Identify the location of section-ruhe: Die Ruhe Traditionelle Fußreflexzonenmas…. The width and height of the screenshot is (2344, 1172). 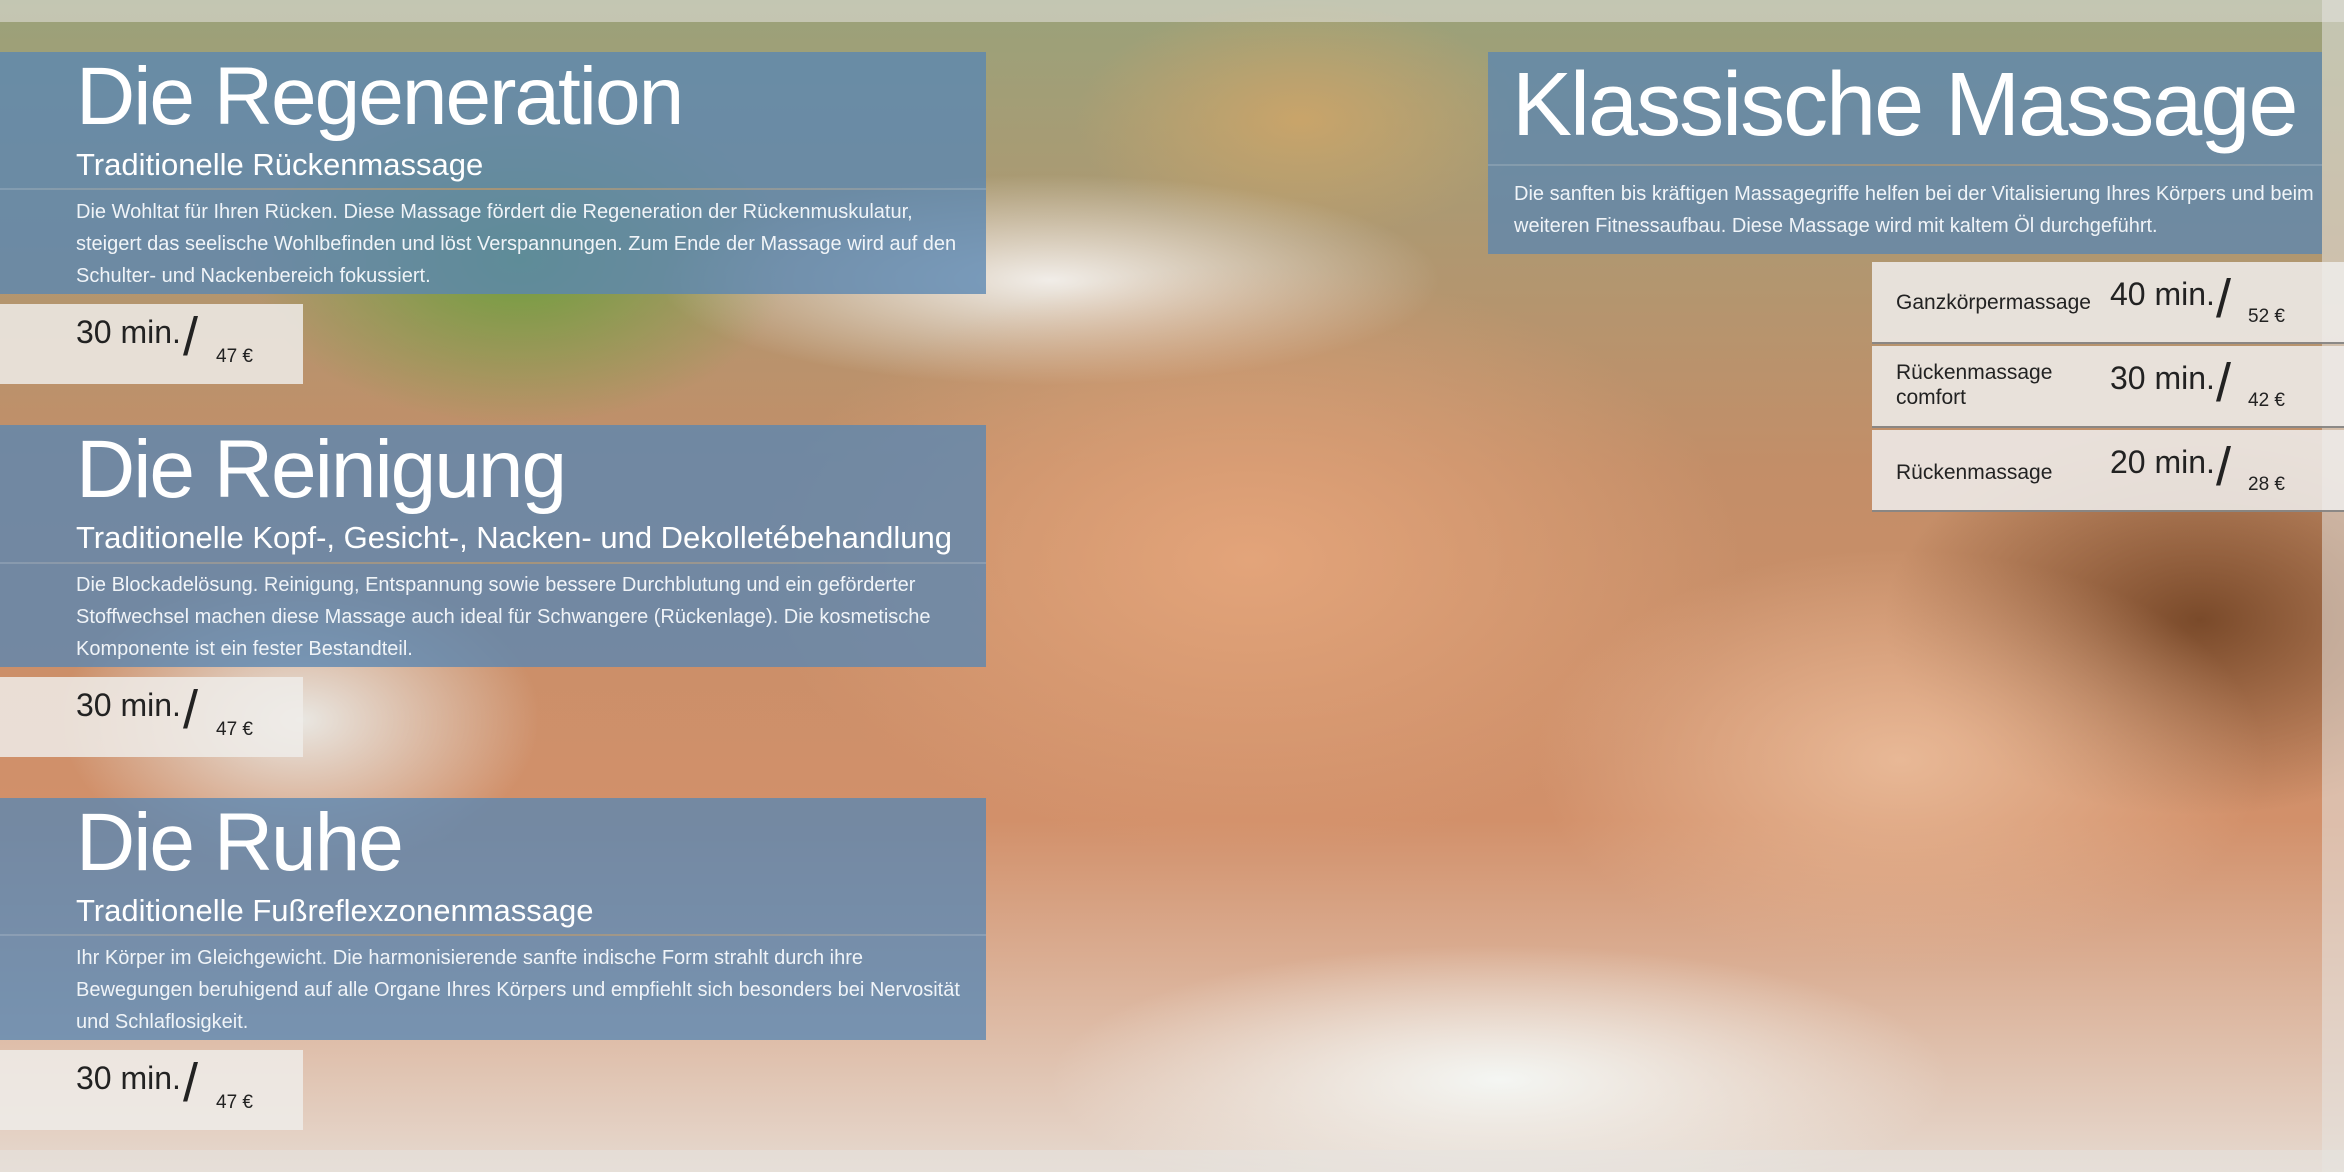
(493, 919).